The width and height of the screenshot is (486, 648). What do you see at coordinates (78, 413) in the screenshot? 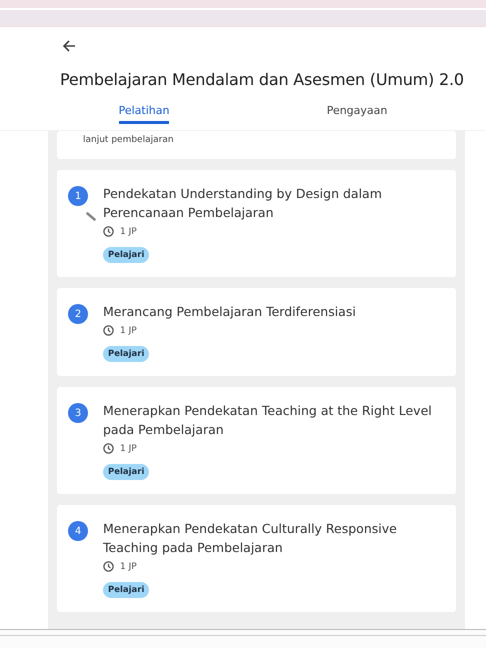
I see `step-number: 3` at bounding box center [78, 413].